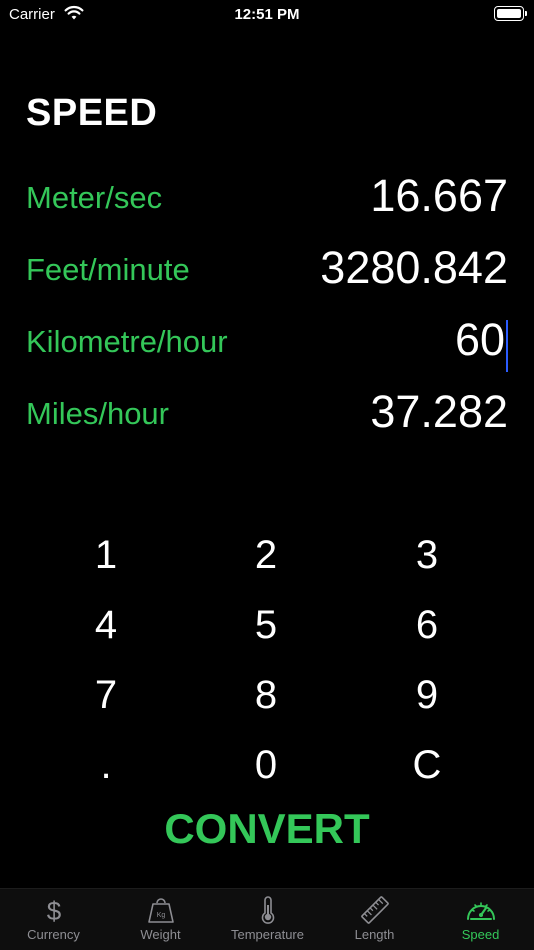  What do you see at coordinates (94, 197) in the screenshot?
I see `unit-label: Meter/sec` at bounding box center [94, 197].